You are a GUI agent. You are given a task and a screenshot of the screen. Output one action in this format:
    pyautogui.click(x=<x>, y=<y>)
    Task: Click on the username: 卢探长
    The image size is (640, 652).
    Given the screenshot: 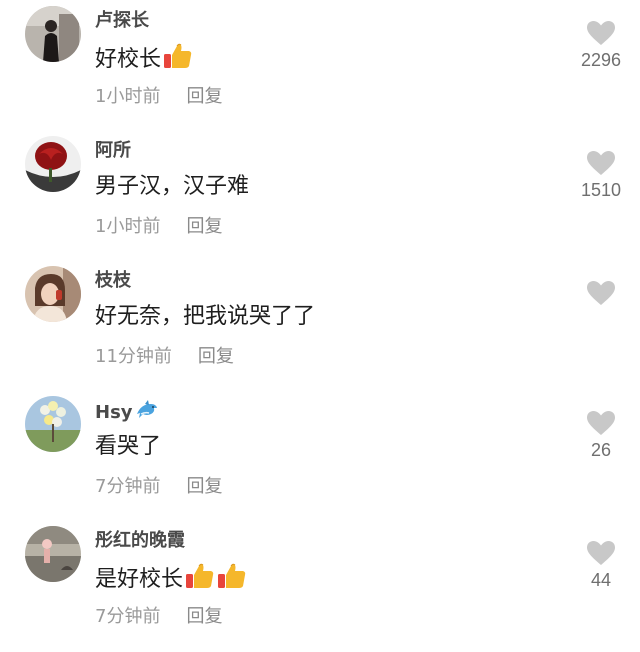 What is the action you would take?
    pyautogui.click(x=122, y=21)
    